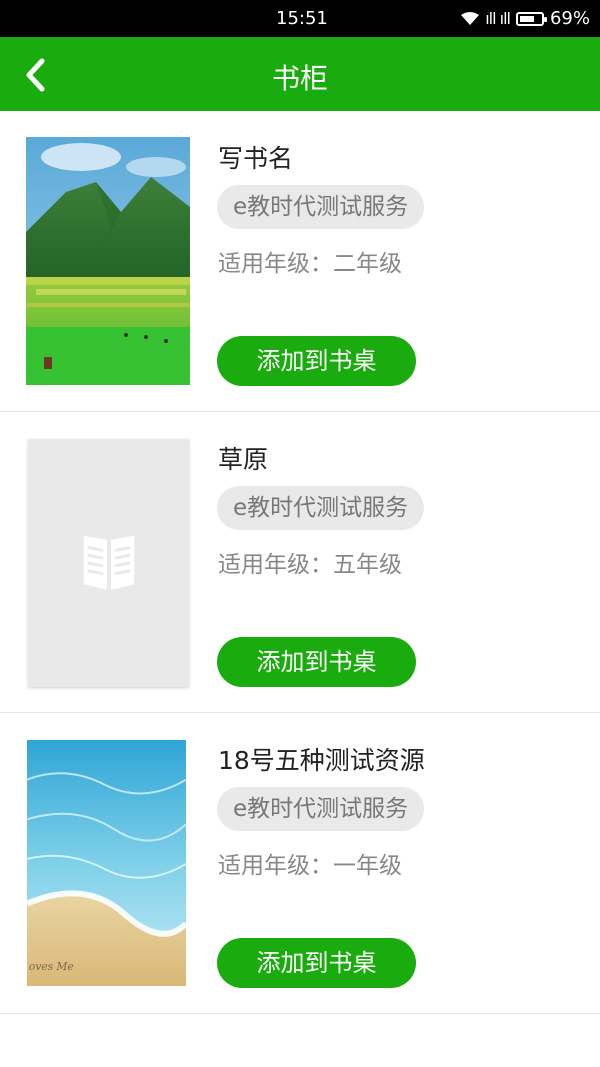  What do you see at coordinates (498, 18) in the screenshot?
I see `signal-icon: ıll ıll` at bounding box center [498, 18].